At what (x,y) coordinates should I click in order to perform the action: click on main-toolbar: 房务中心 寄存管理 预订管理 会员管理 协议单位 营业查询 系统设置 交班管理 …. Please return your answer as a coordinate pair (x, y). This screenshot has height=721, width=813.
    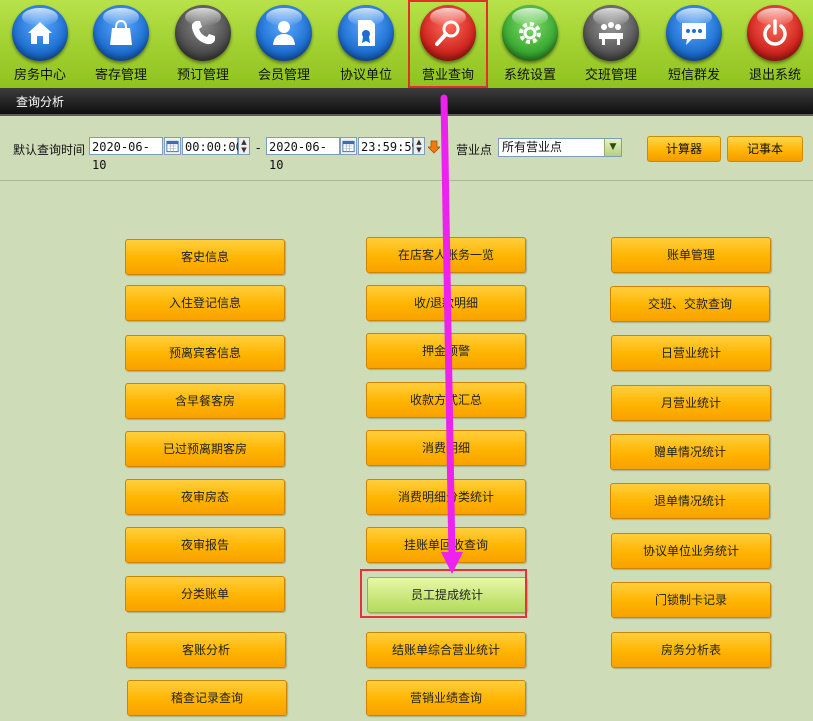
    Looking at the image, I should click on (406, 44).